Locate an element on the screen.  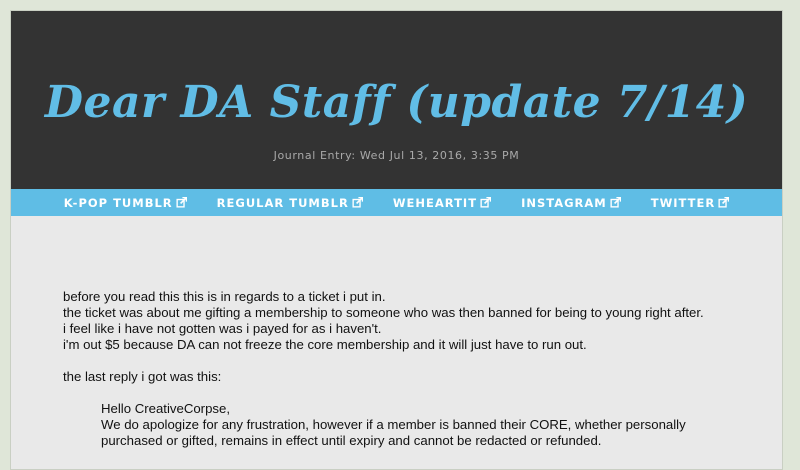
nav-link-kpop-tumblr: K-POP TUMBLR is located at coordinates (125, 203).